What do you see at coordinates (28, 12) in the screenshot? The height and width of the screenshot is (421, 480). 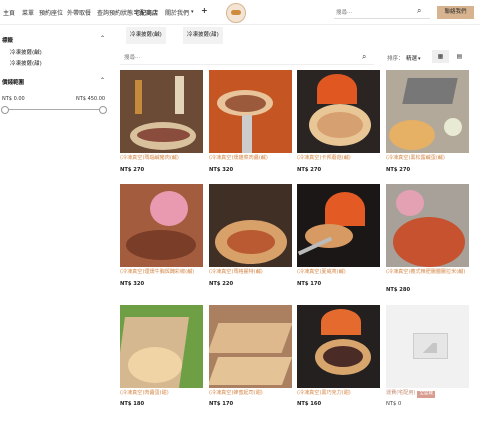 I see `nav-menu: 菜單` at bounding box center [28, 12].